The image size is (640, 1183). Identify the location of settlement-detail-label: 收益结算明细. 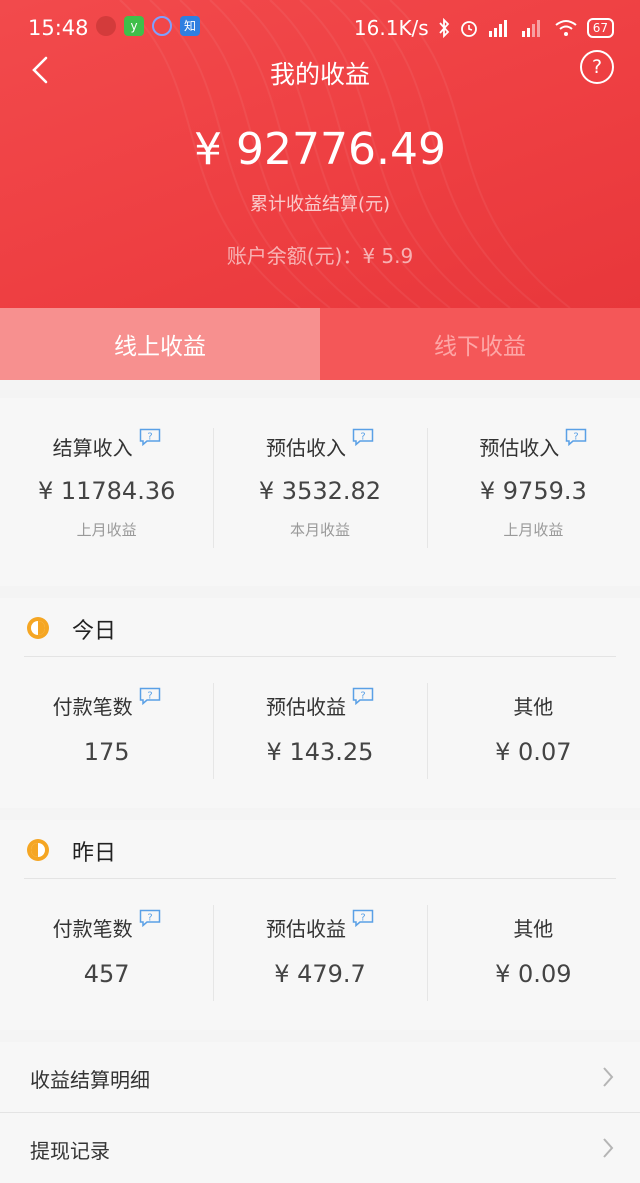
(90, 1080).